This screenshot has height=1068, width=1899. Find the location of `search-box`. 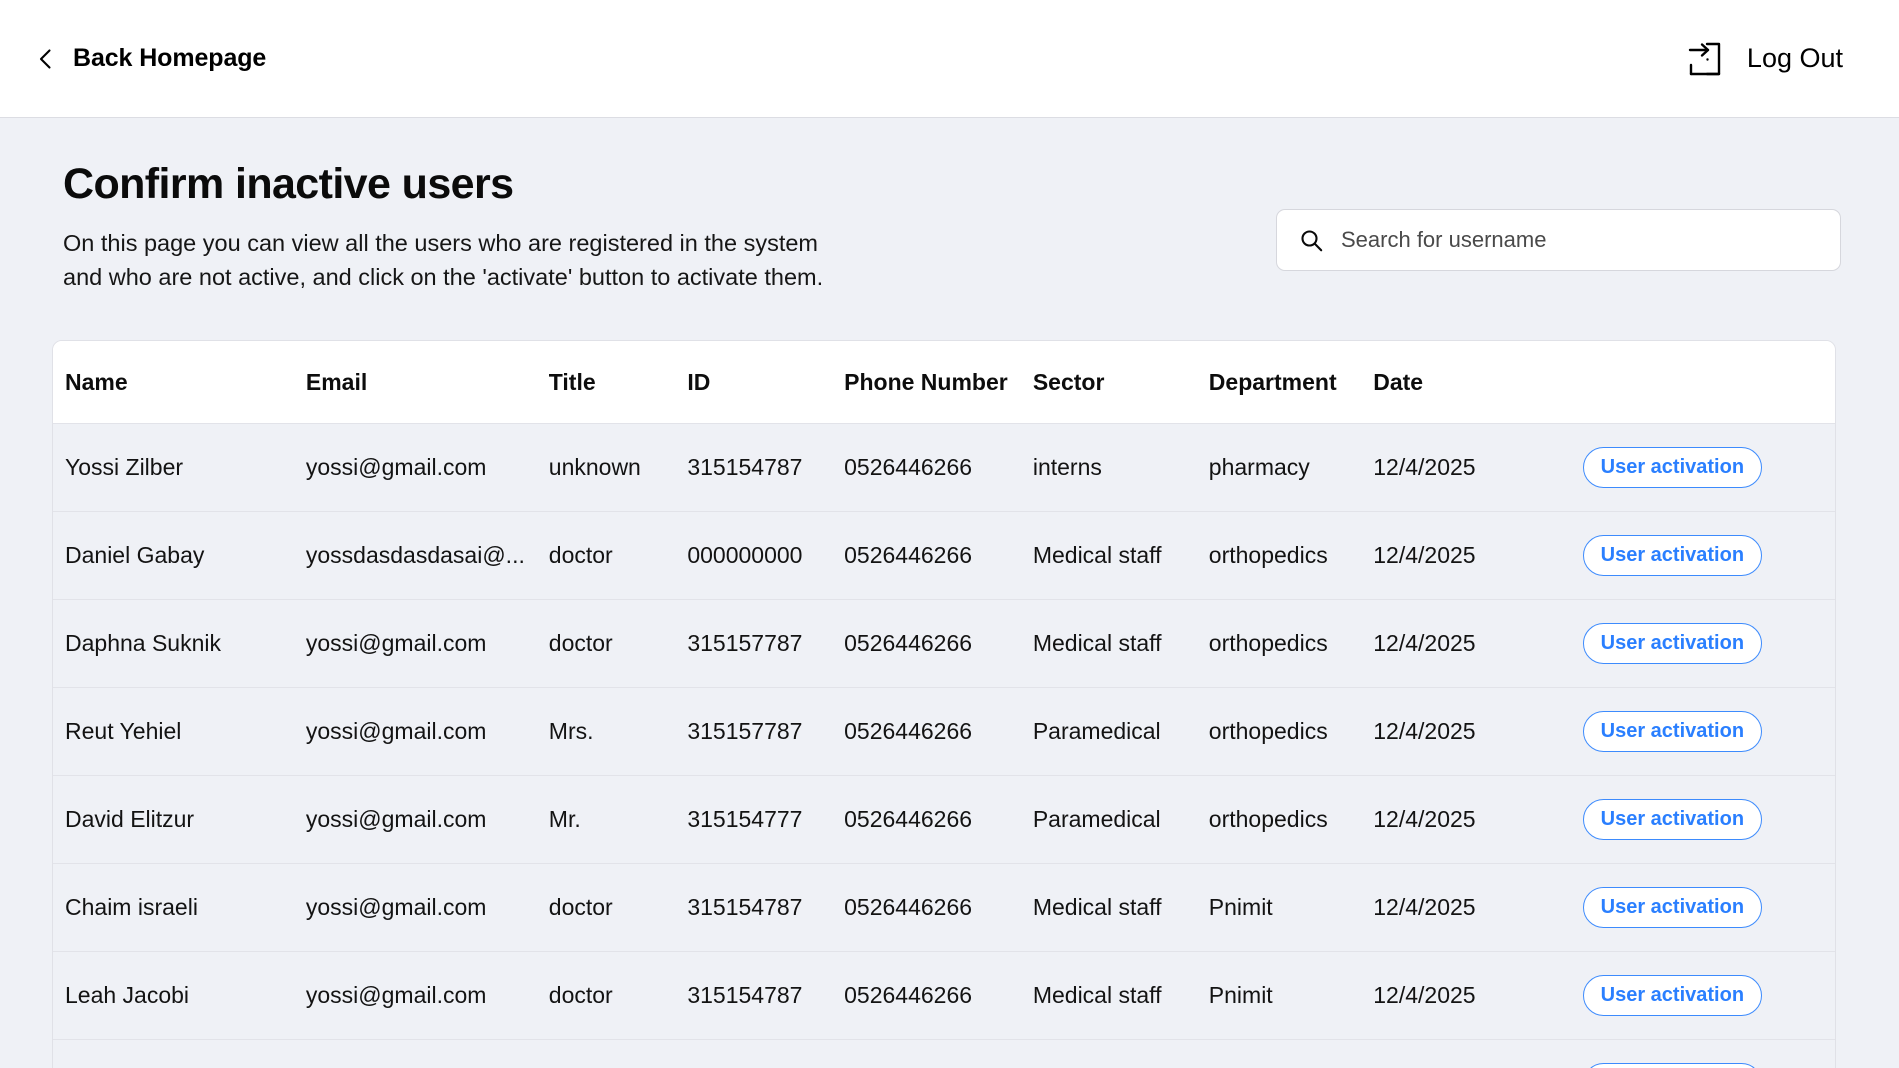

search-box is located at coordinates (1558, 240).